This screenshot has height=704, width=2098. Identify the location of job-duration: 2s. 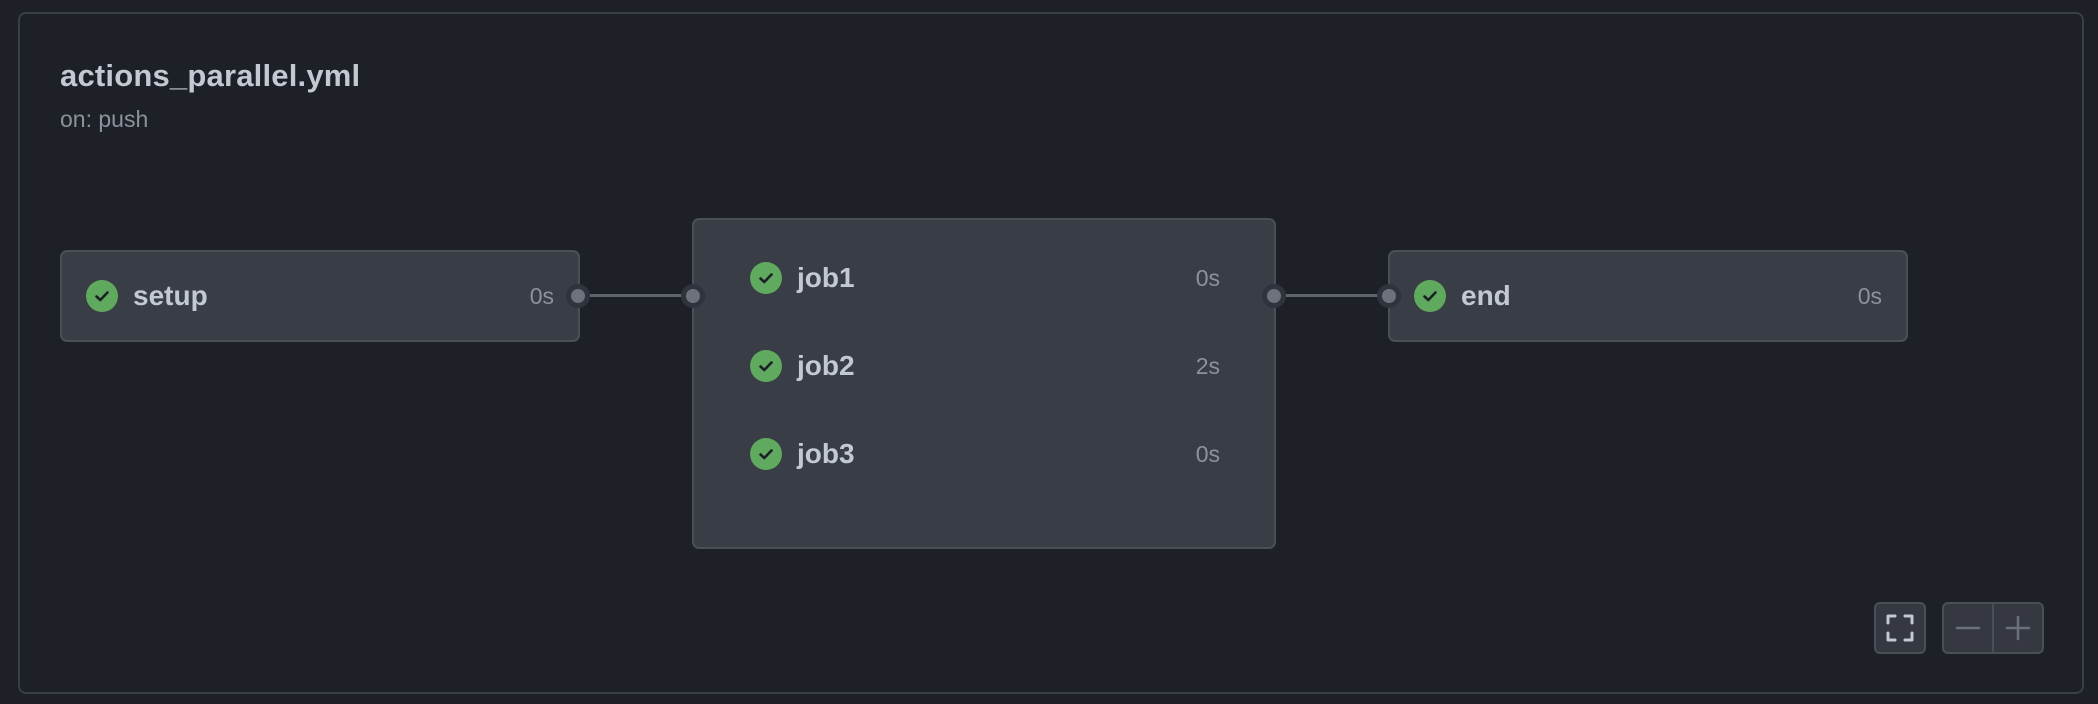
(1207, 366).